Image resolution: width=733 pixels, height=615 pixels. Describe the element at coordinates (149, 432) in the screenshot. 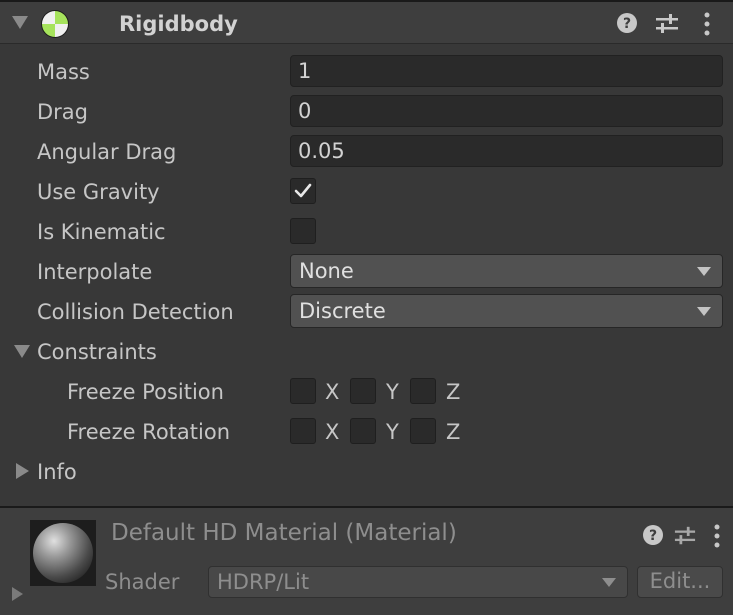

I see `freeze-rotation-label: Freeze Rotation` at that location.